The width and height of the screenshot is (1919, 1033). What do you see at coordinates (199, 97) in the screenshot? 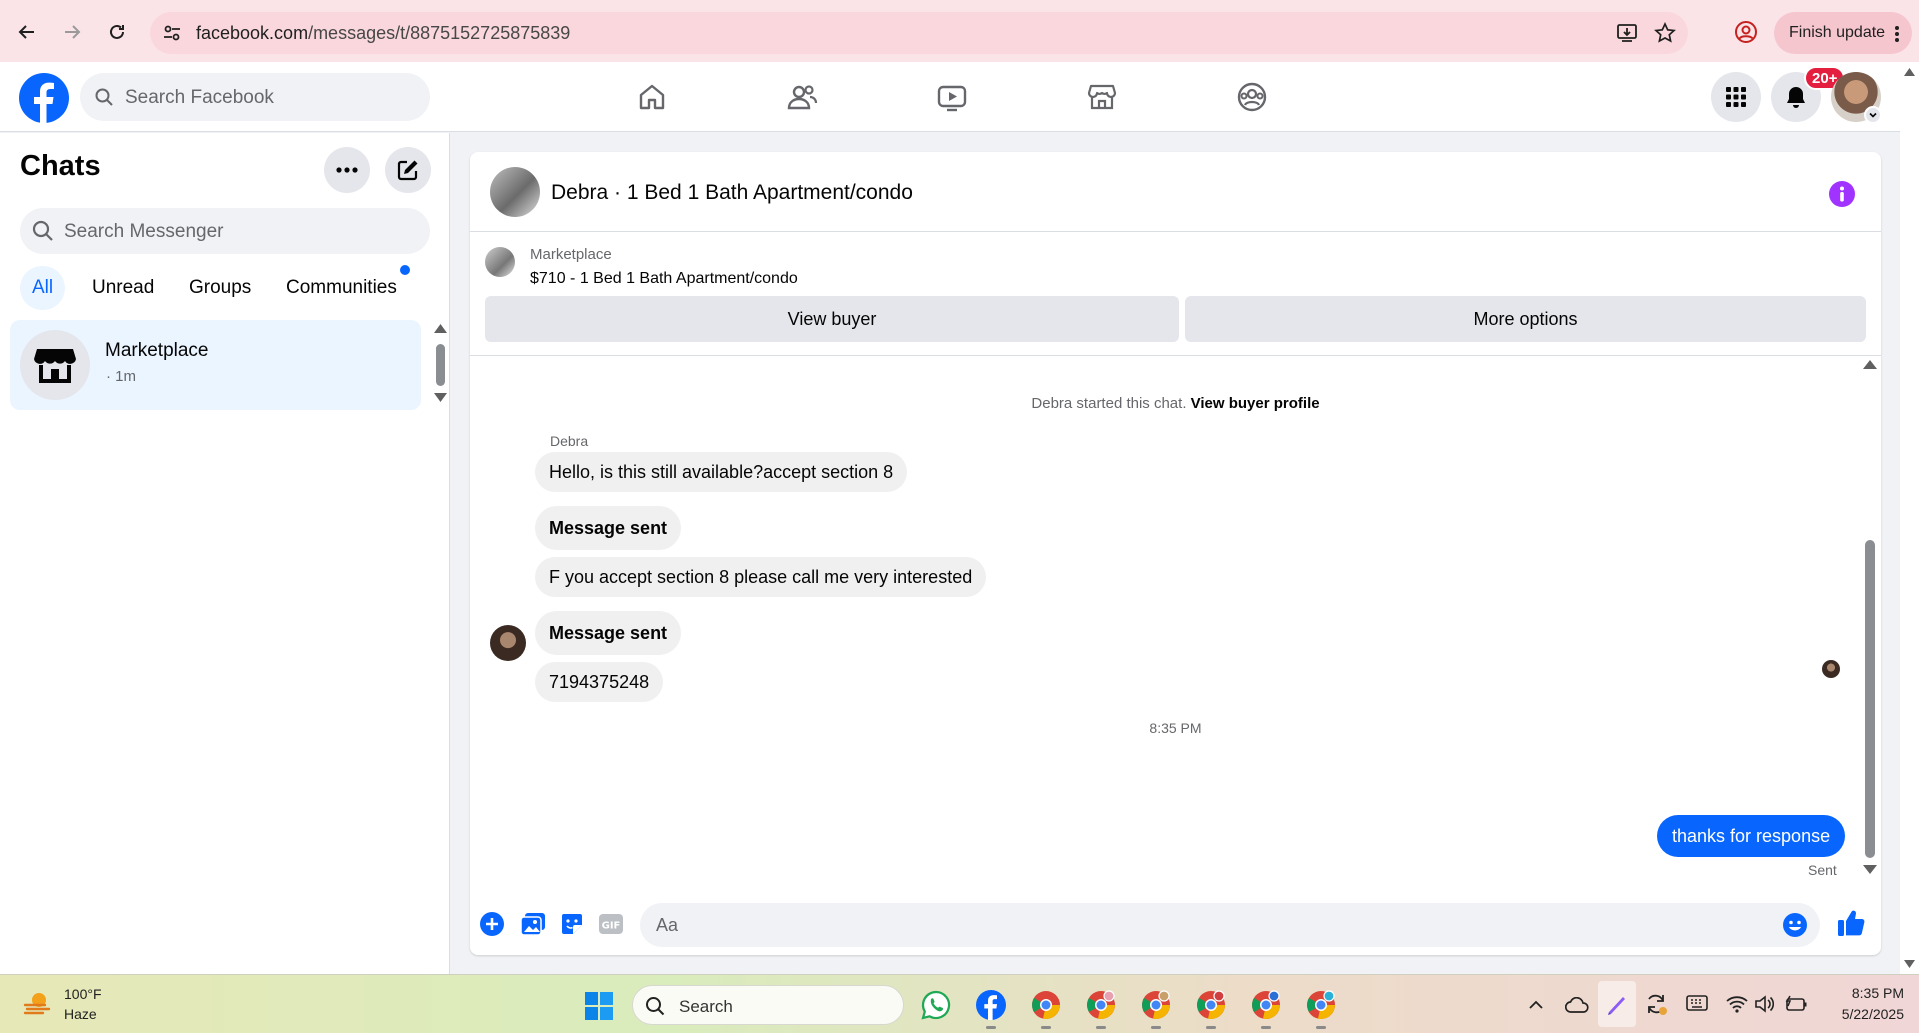
I see `search-placeholder: Search Facebook` at bounding box center [199, 97].